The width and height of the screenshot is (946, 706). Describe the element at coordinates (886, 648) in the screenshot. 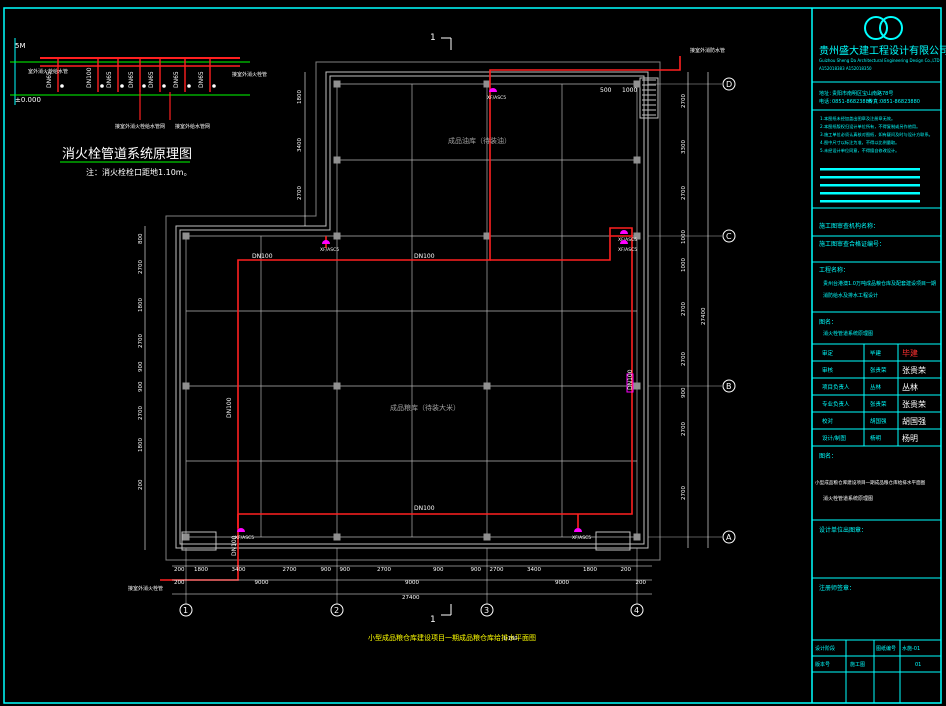

I see `drawing-no-label: 图纸编号` at that location.